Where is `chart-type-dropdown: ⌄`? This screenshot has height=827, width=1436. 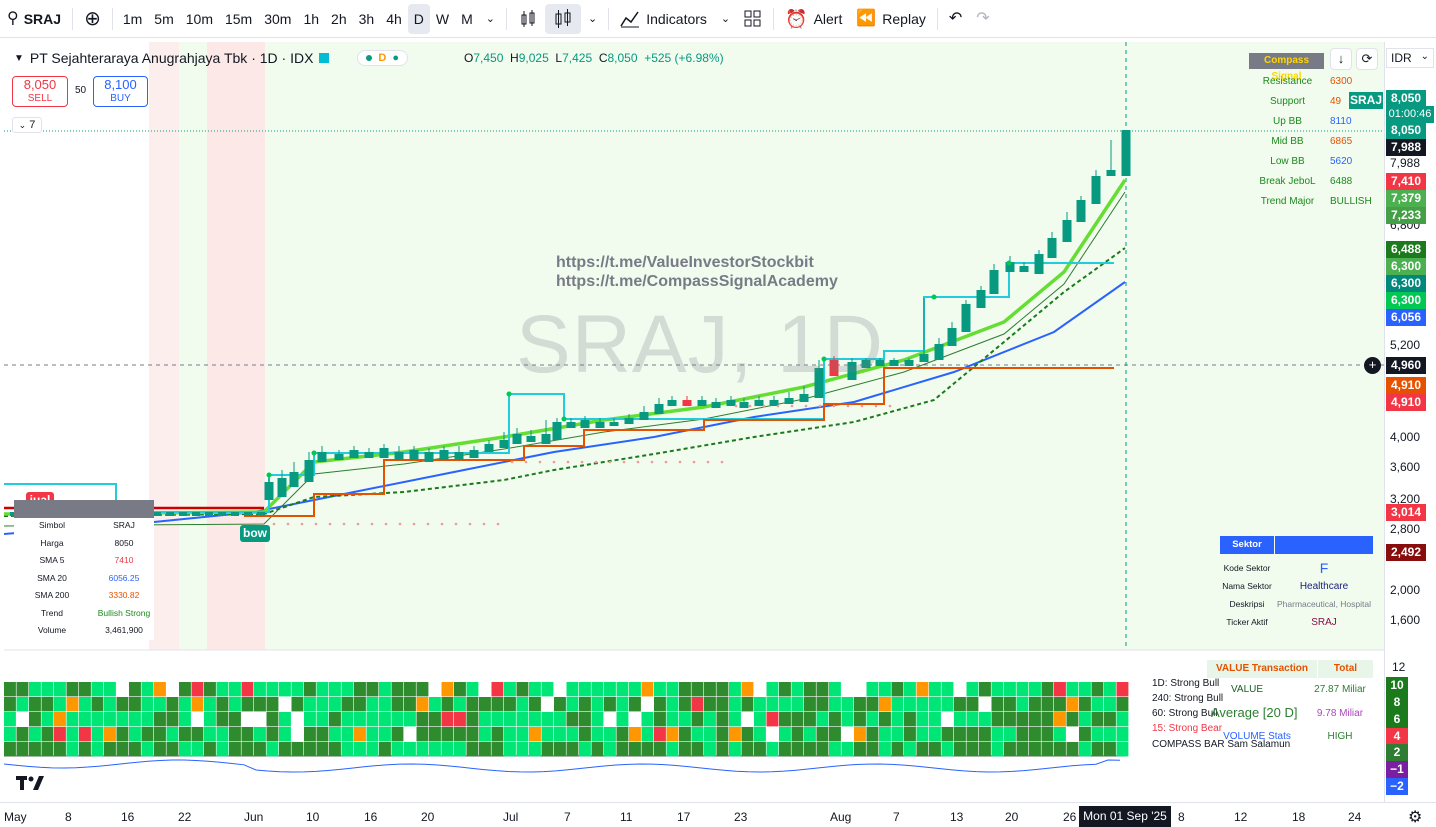 chart-type-dropdown: ⌄ is located at coordinates (592, 19).